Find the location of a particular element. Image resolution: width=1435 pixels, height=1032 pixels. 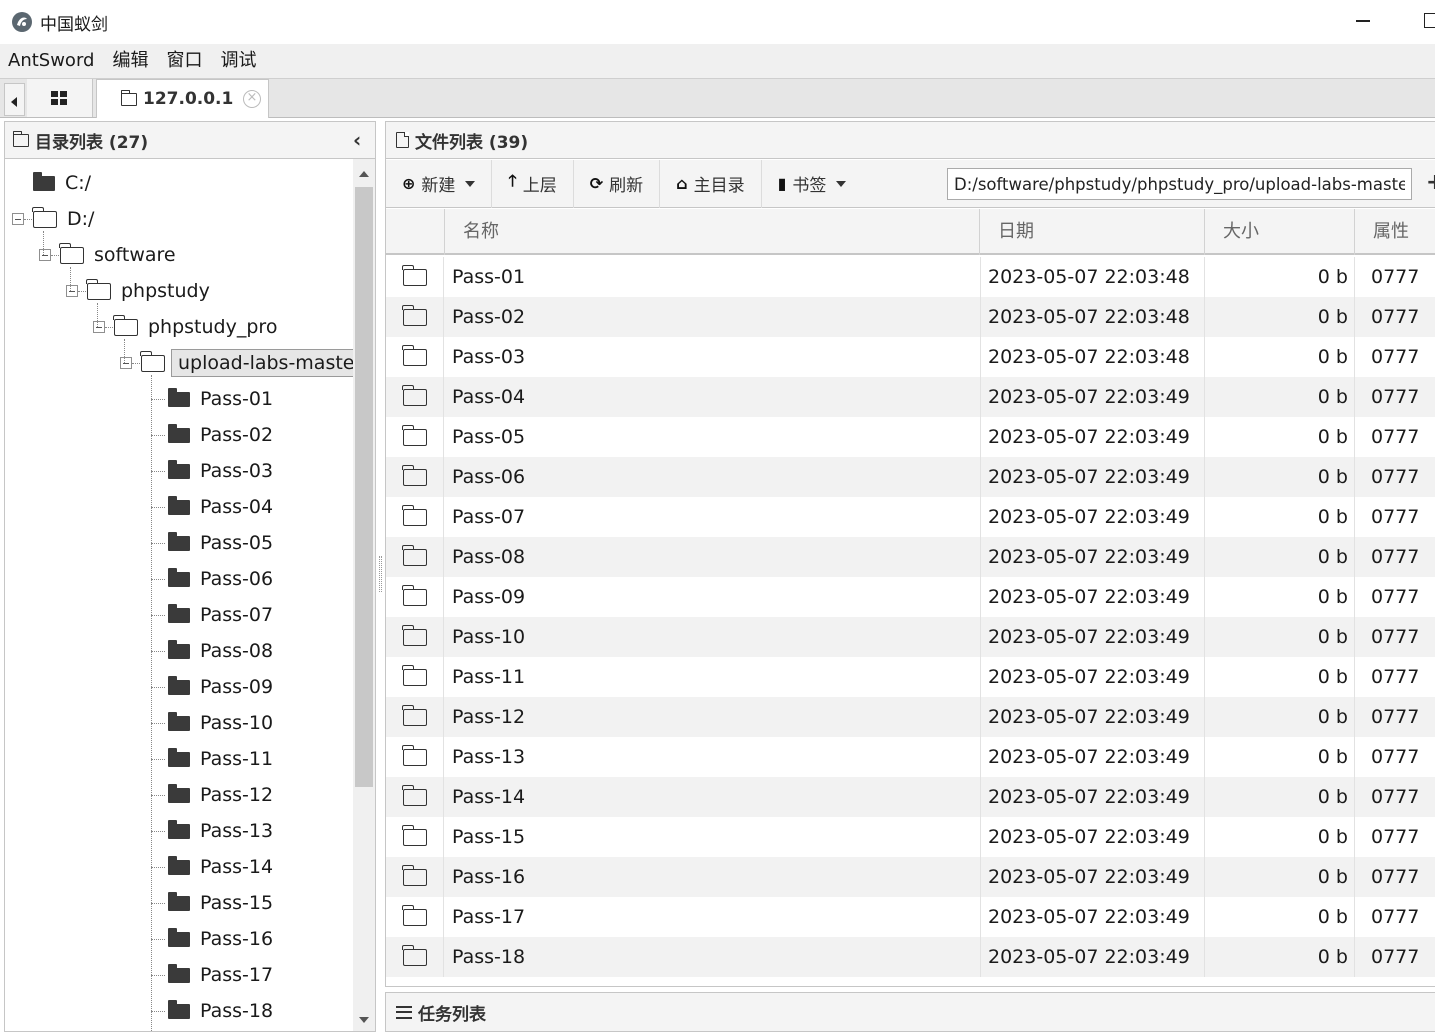

file-grid-header: 名称 日期 大小 属性 is located at coordinates (910, 232).